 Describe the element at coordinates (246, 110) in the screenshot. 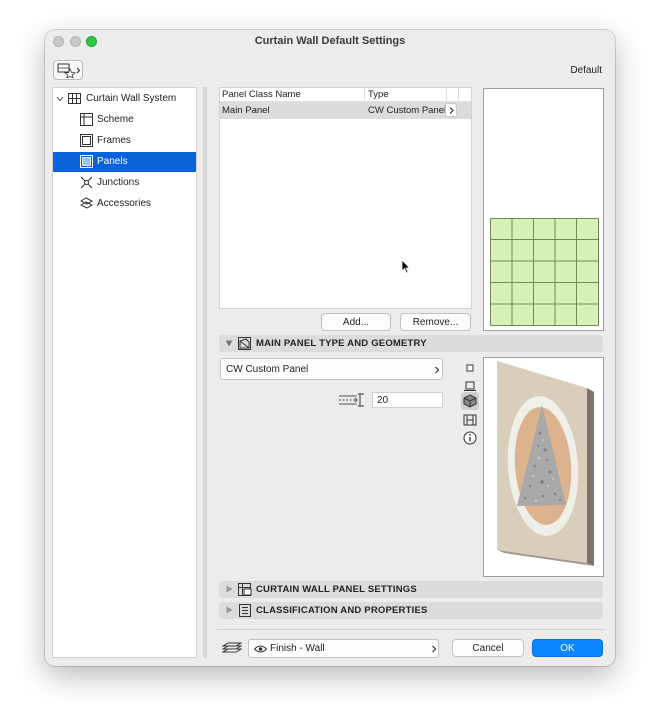

I see `panel-class-name: Main Panel` at that location.